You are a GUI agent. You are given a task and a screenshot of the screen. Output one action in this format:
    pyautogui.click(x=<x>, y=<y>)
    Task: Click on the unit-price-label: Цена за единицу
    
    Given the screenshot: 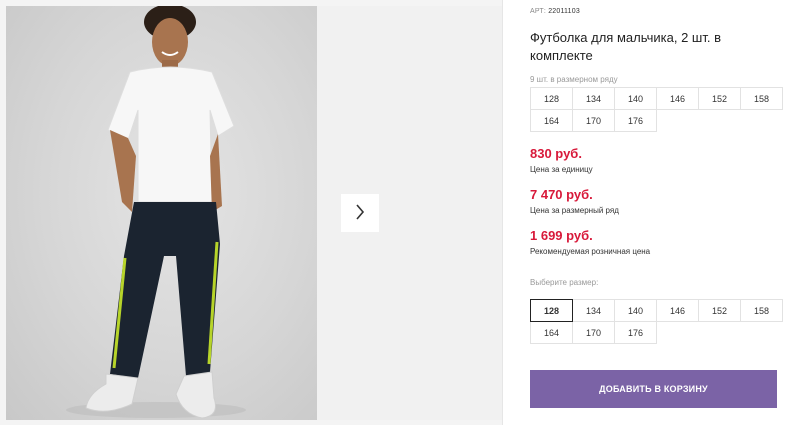 What is the action you would take?
    pyautogui.click(x=561, y=169)
    